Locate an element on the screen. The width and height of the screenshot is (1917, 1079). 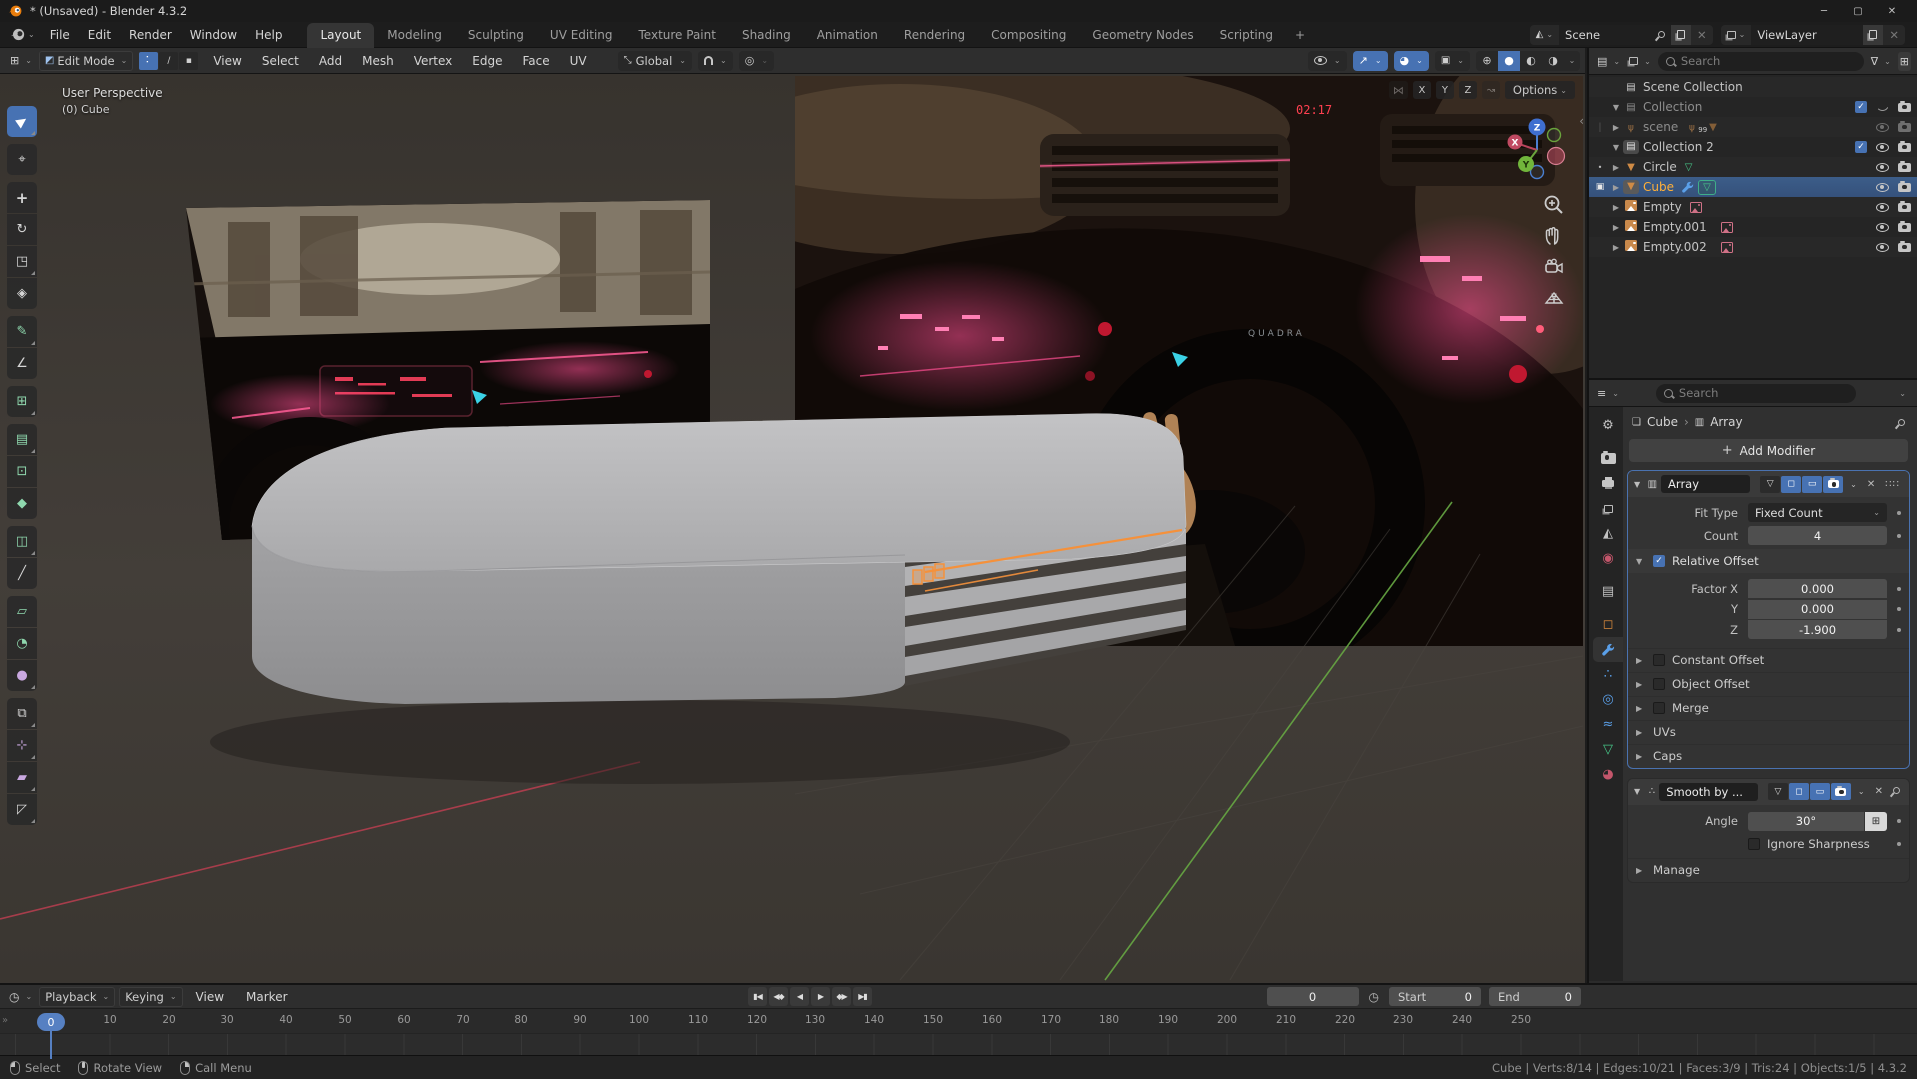
modifier-extras-dropdown: ⌄ is located at coordinates (1853, 484).